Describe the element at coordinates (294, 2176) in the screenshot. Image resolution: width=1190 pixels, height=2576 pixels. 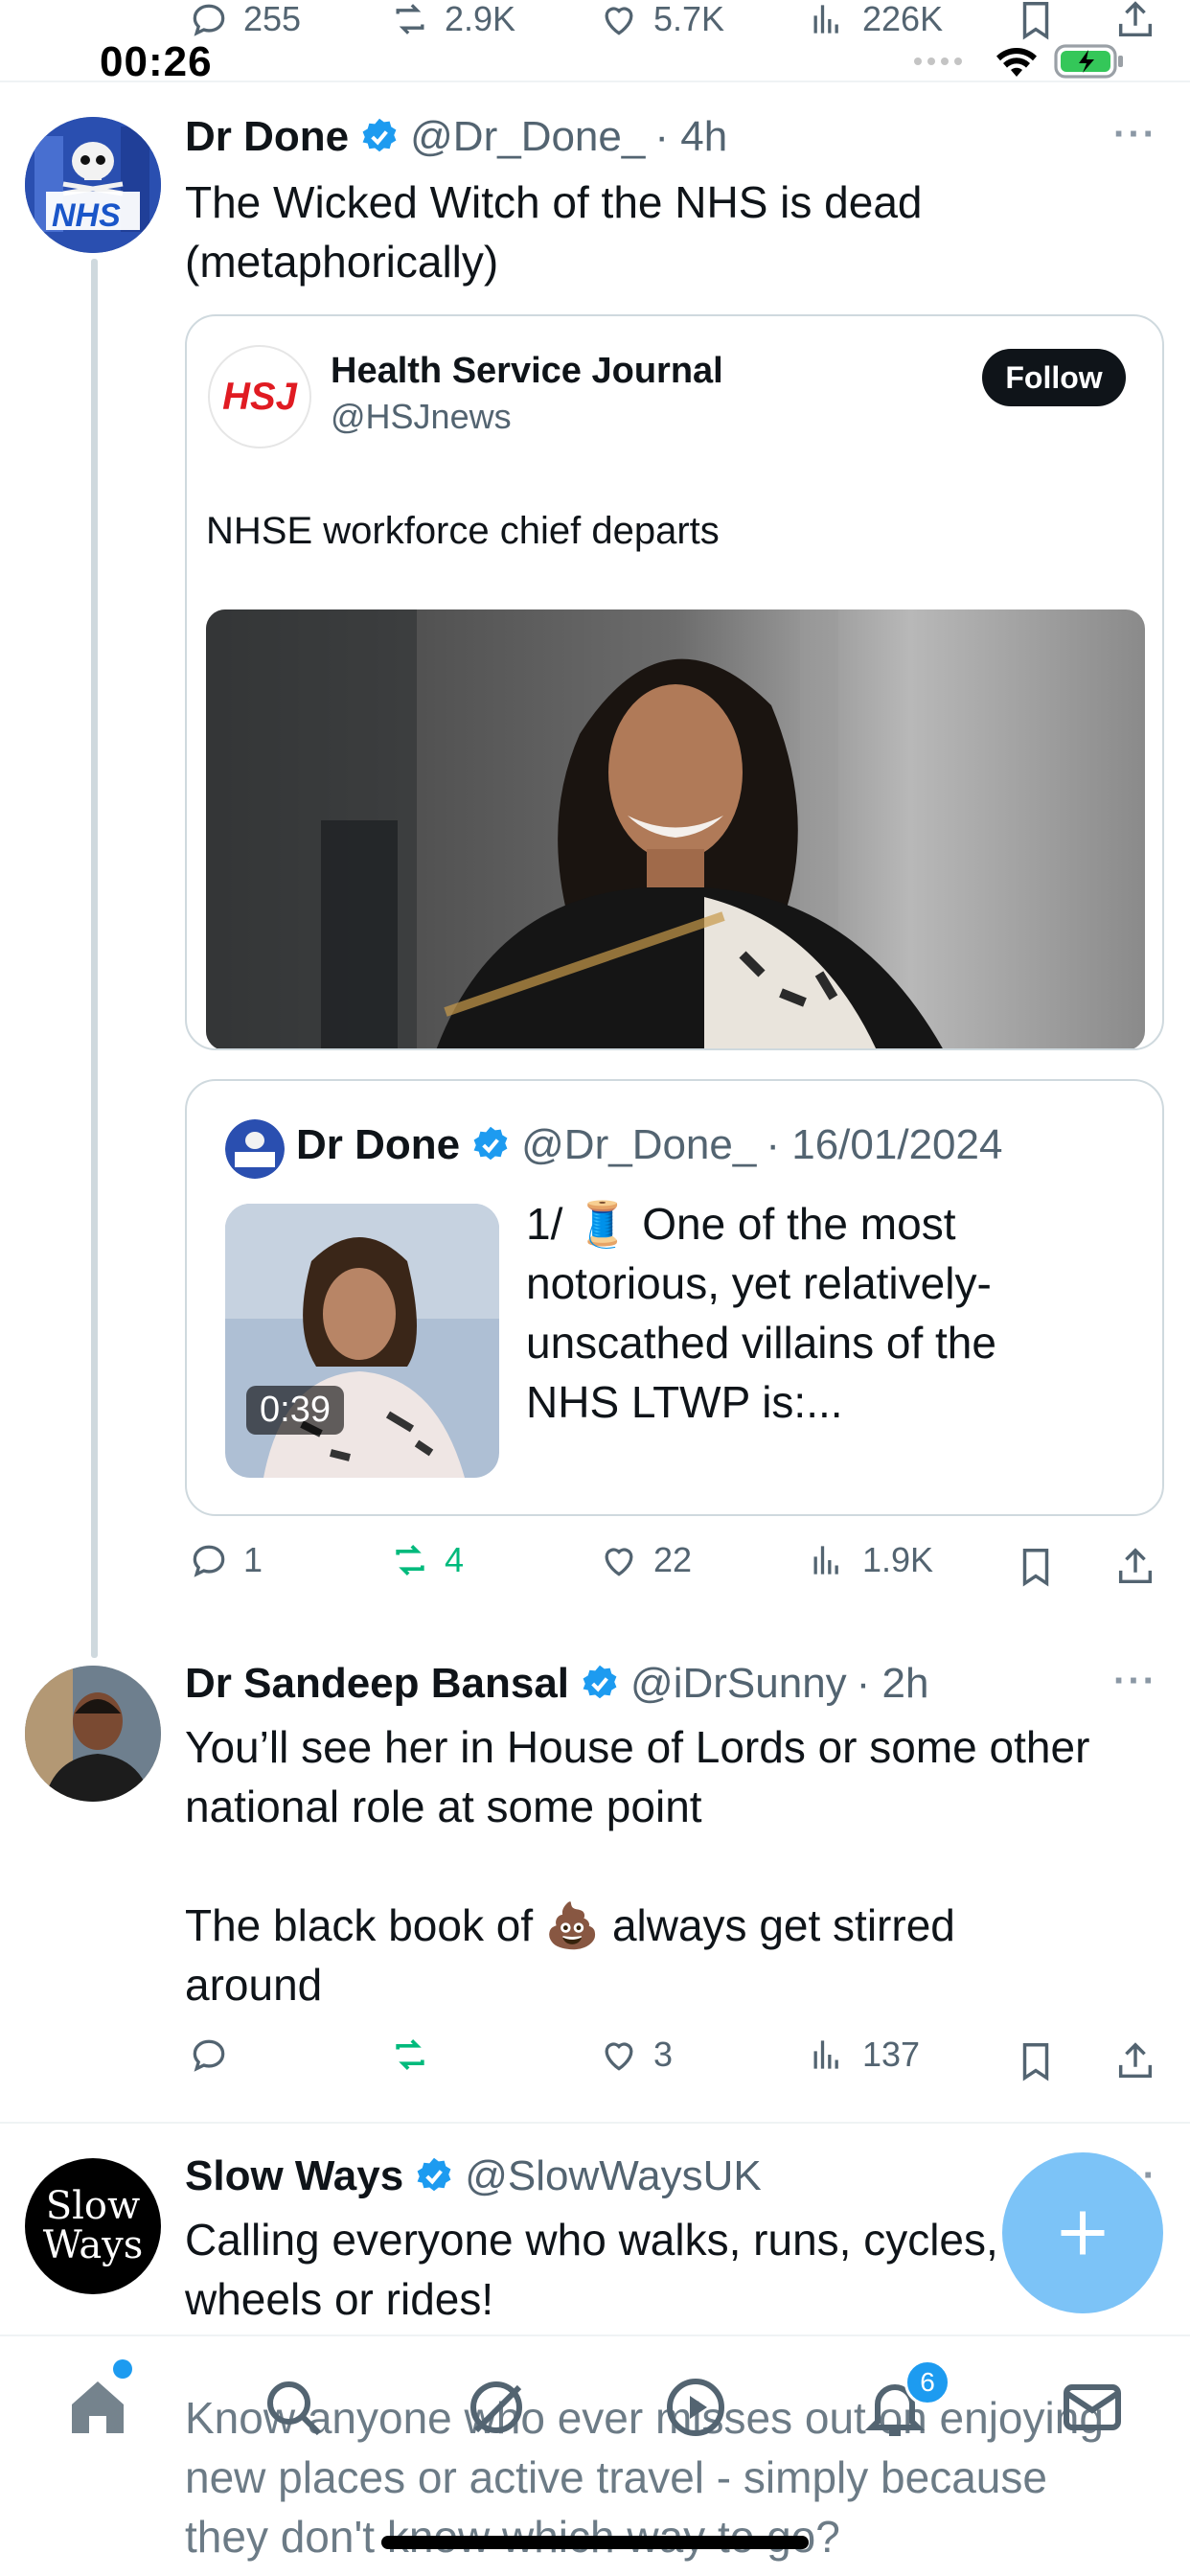
I see `author-name: Slow Ways` at that location.